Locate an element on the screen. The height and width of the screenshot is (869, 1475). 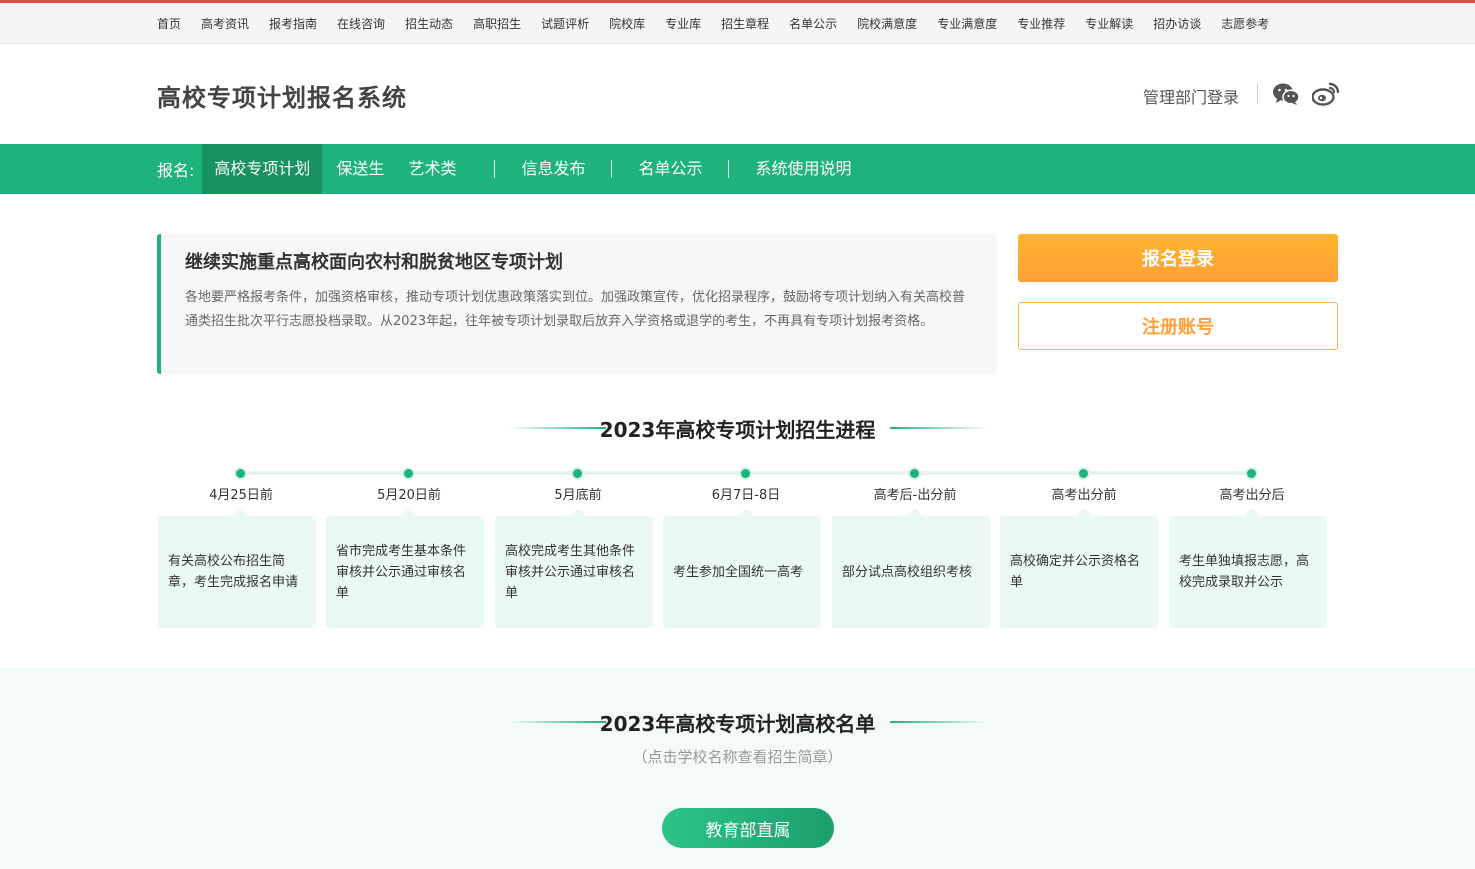
top-nav-schools: 院校库 is located at coordinates (627, 23).